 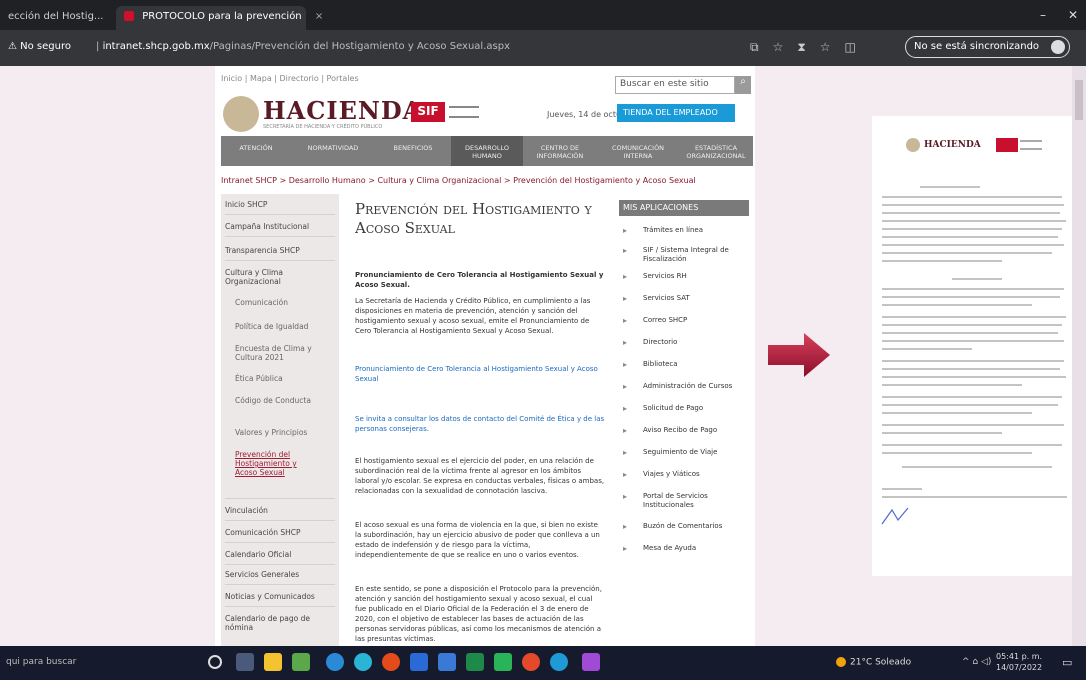 I want to click on word-icon, so click(x=447, y=662).